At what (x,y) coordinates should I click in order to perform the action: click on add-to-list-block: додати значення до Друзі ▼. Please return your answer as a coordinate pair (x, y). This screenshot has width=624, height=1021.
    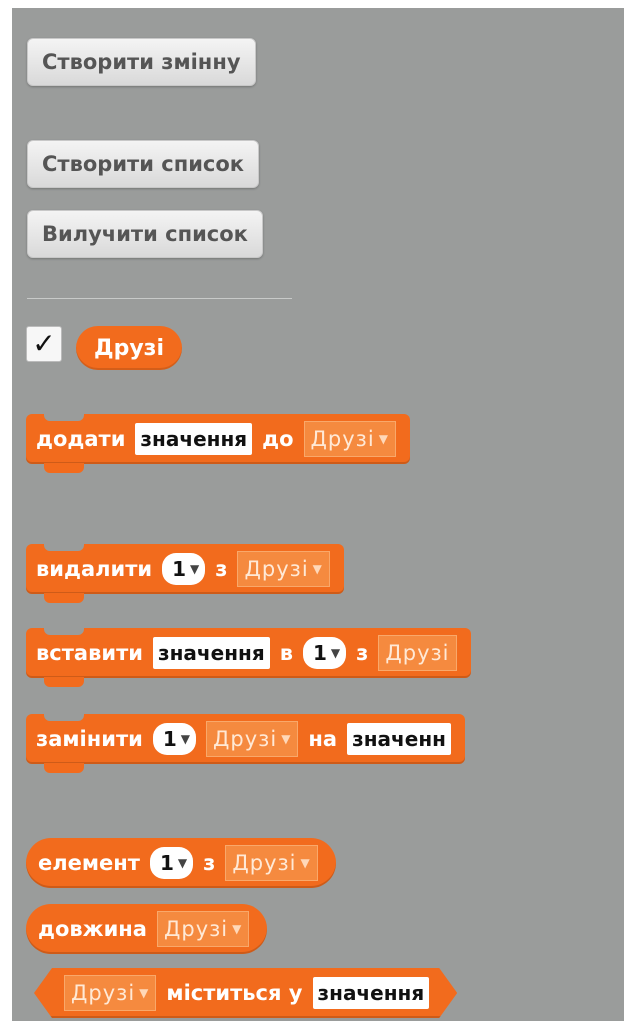
    Looking at the image, I should click on (218, 443).